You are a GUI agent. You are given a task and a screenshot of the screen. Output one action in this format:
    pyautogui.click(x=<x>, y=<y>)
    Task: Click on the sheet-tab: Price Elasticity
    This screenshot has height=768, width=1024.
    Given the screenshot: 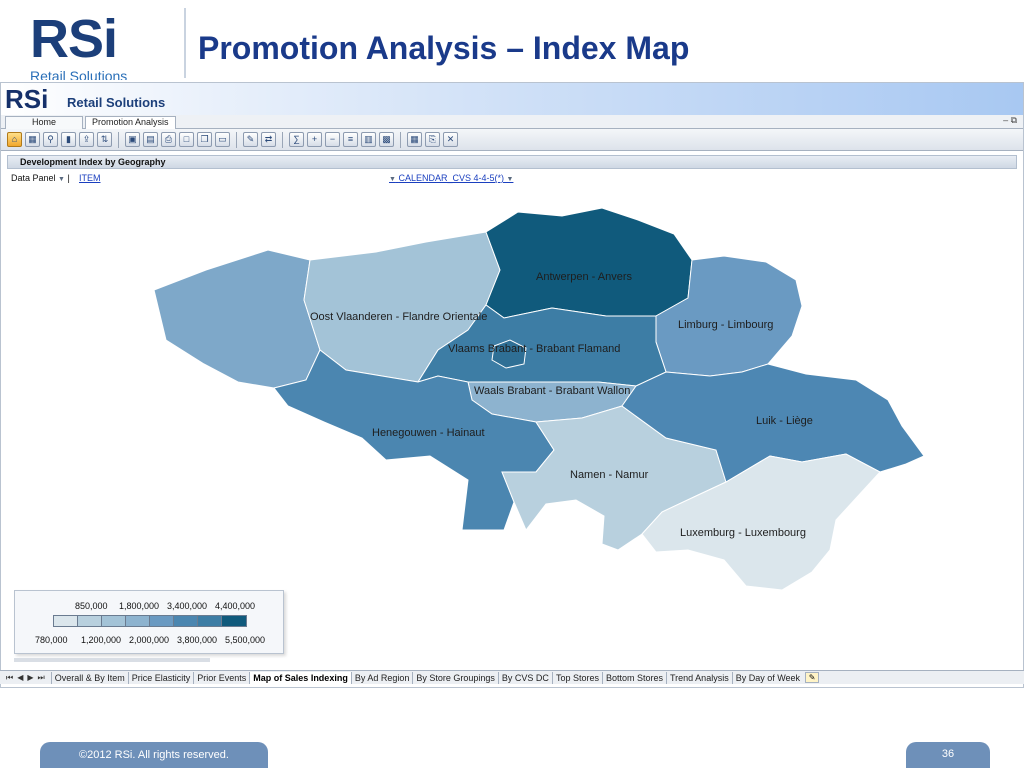 What is the action you would take?
    pyautogui.click(x=160, y=677)
    